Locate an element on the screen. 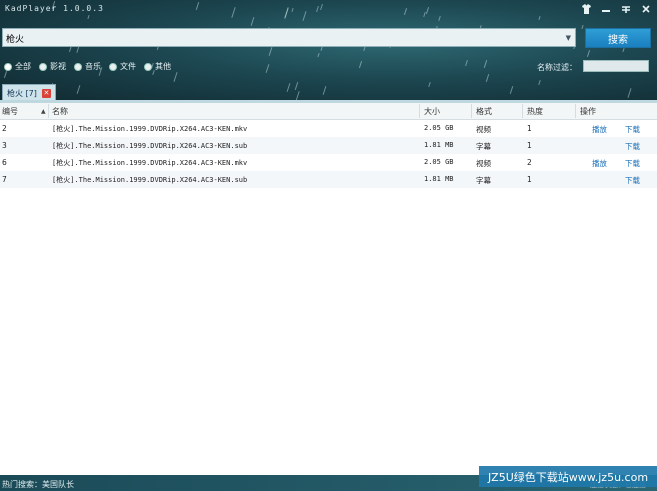 The height and width of the screenshot is (491, 657). watermark-banner: JZ5U绿色下载站www.jz5u.com is located at coordinates (568, 476).